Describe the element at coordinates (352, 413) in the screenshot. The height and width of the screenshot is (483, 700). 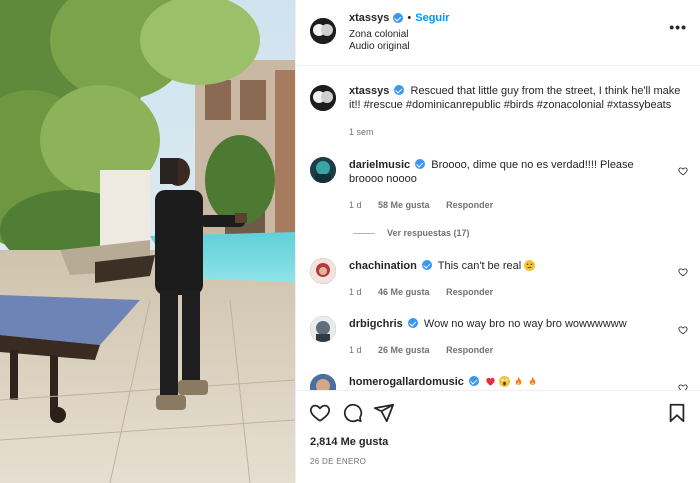
I see `comment-icon` at that location.